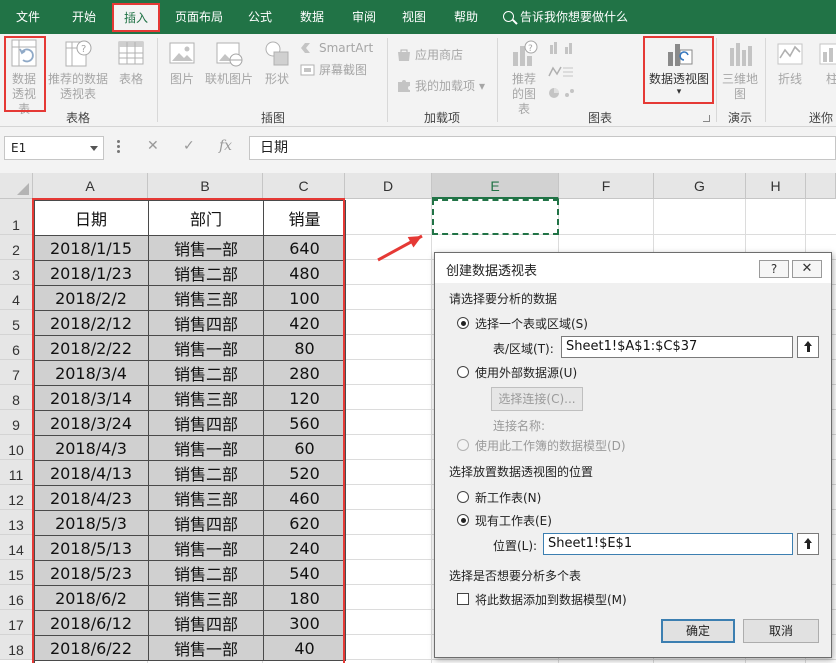 Image resolution: width=836 pixels, height=663 pixels. I want to click on selected-cell-e1, so click(495, 217).